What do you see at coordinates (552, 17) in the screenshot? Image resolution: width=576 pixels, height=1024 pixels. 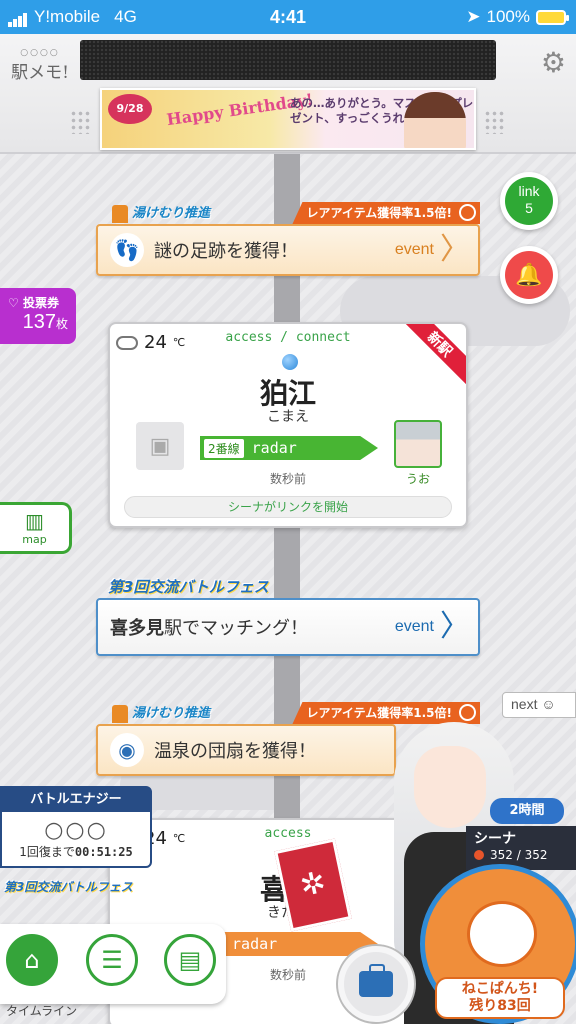 I see `battery-icon` at bounding box center [552, 17].